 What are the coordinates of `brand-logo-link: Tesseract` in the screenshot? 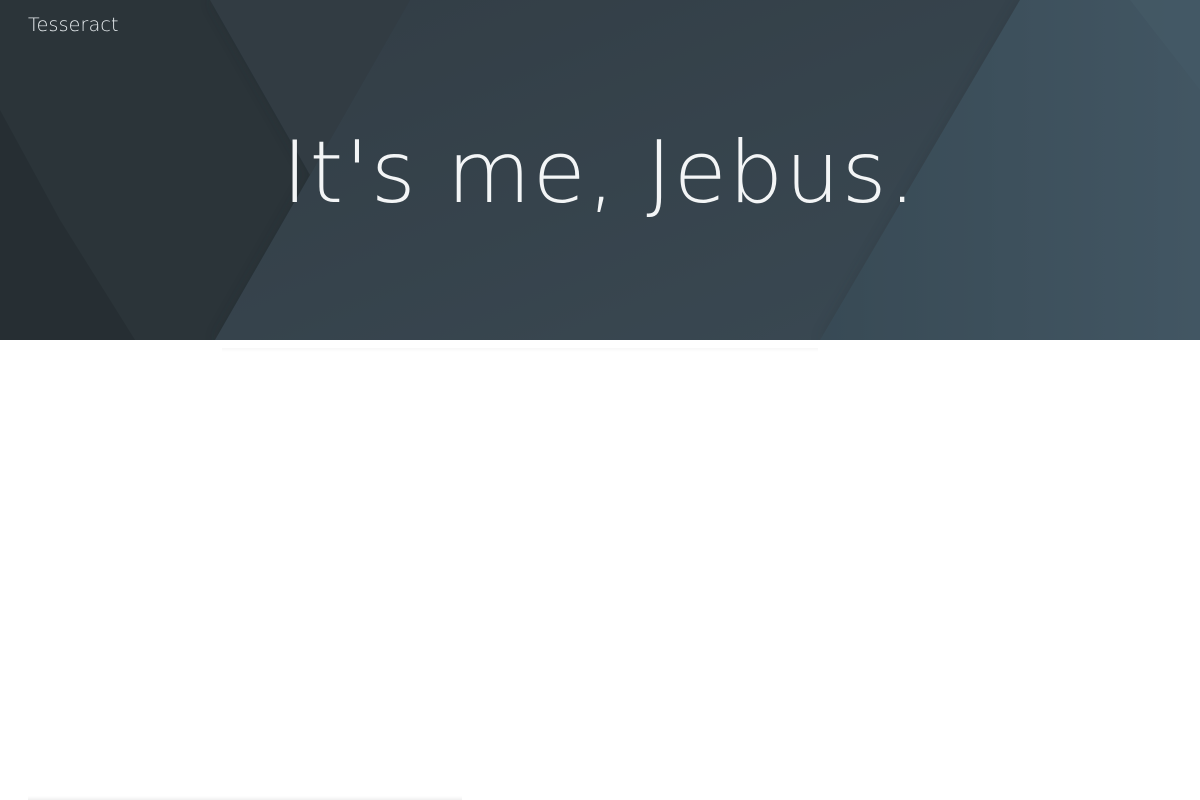 It's located at (73, 25).